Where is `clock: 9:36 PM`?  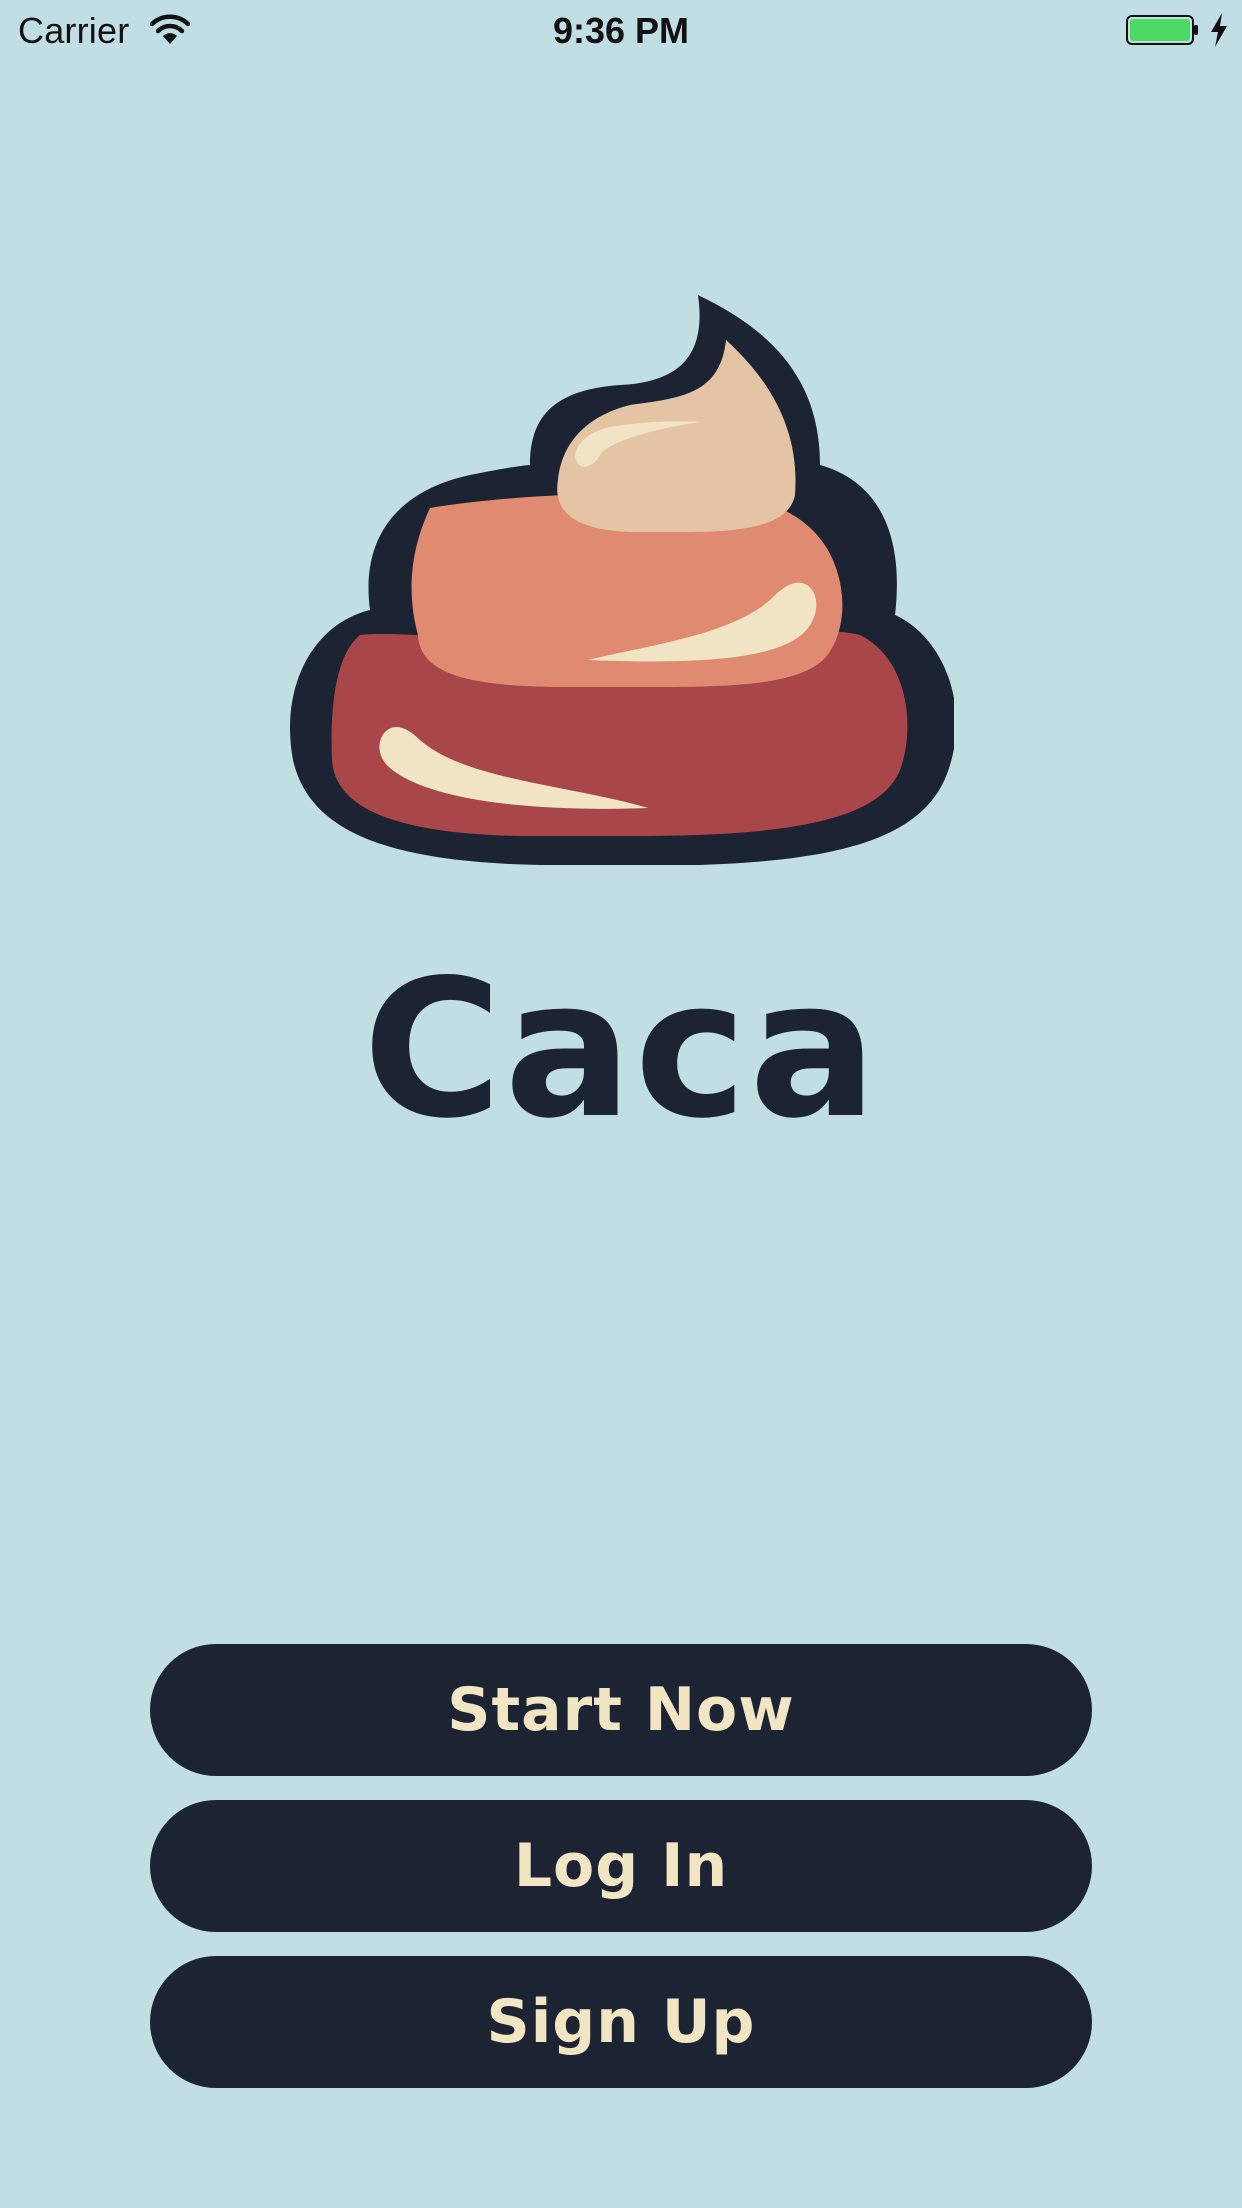 clock: 9:36 PM is located at coordinates (621, 30).